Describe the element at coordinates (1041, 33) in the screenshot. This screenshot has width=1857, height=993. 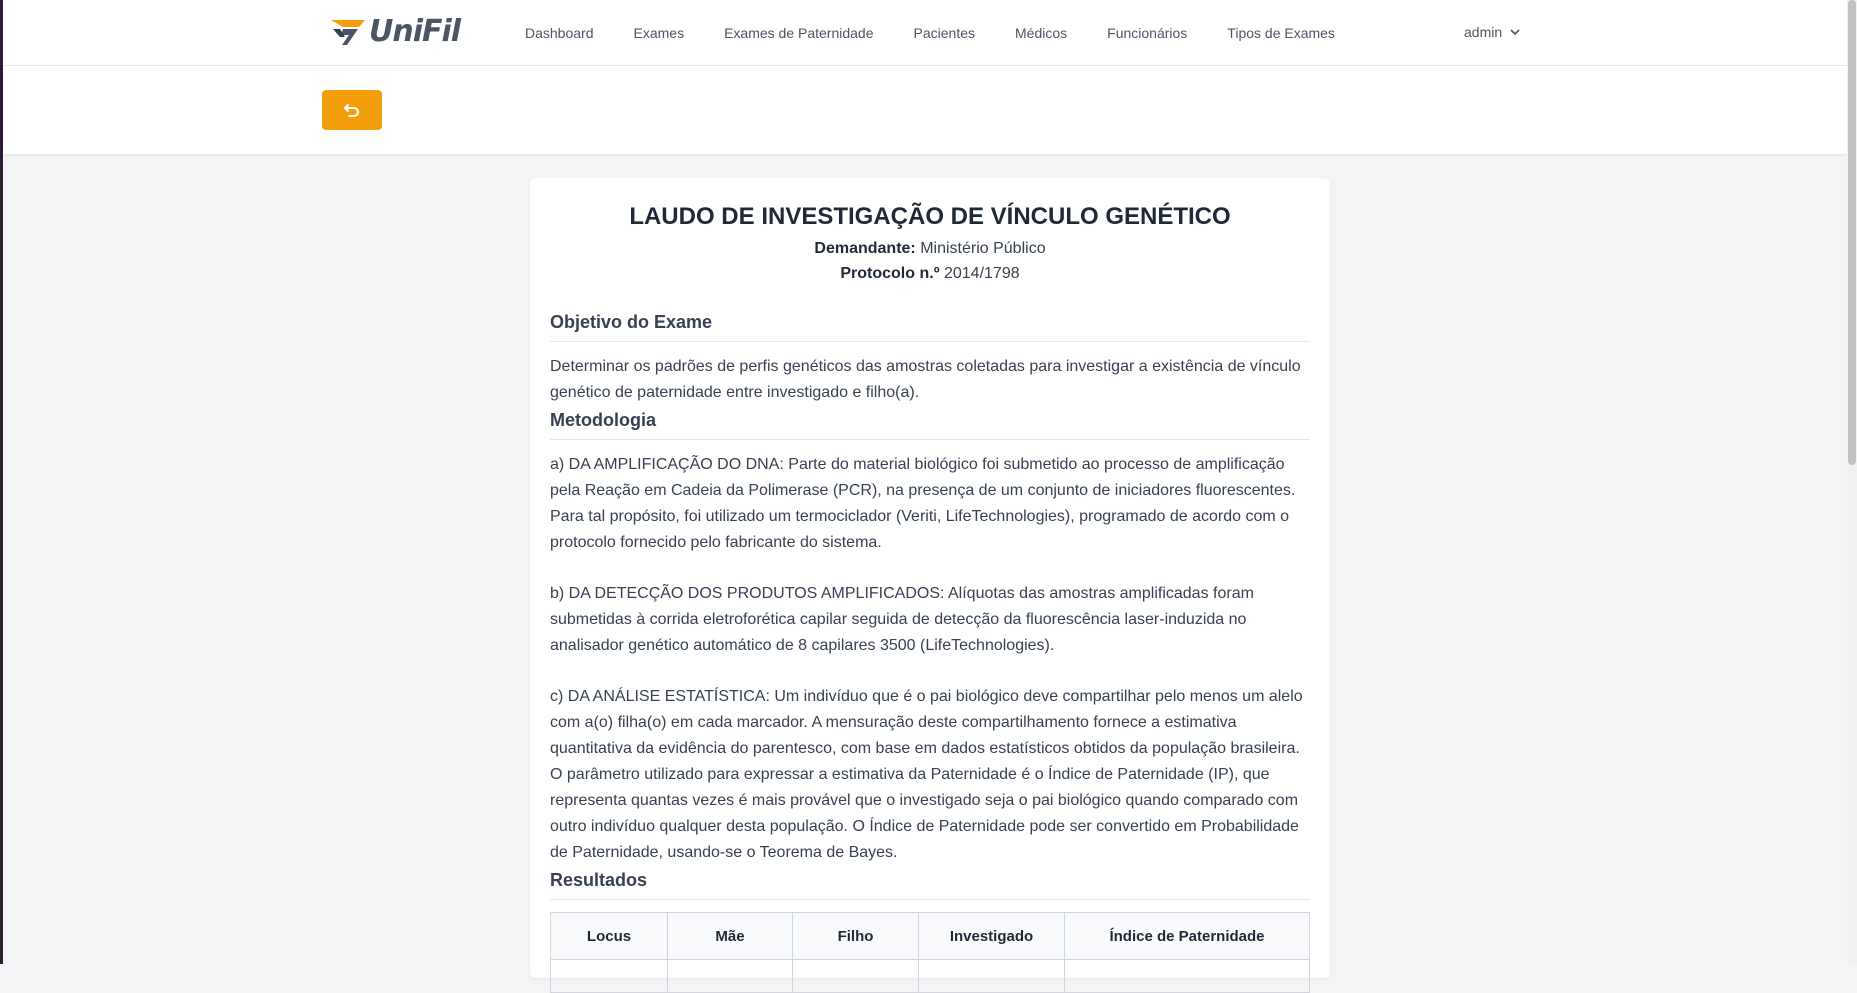
I see `nav-medicos: Médicos` at that location.